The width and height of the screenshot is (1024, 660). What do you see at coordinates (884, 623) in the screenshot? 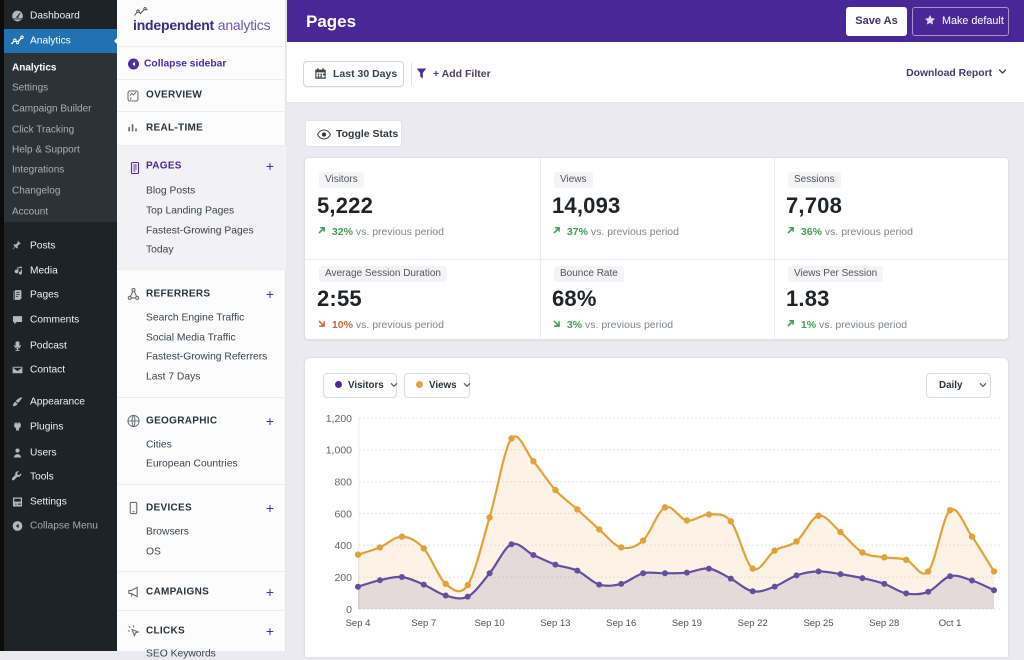
I see `svg-text: Sep 28` at bounding box center [884, 623].